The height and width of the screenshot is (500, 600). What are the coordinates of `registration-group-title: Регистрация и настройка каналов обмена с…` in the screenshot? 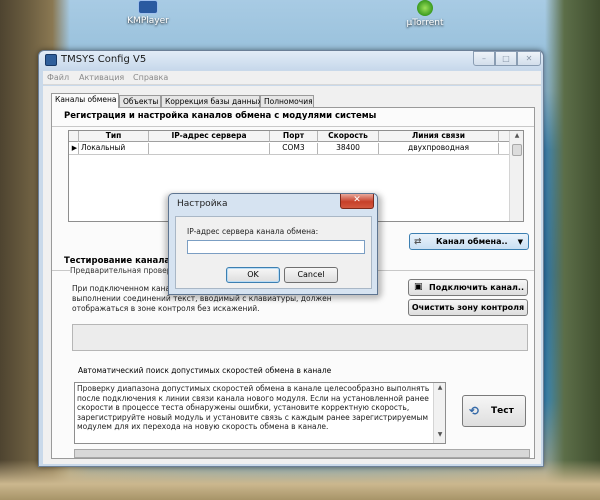 It's located at (220, 116).